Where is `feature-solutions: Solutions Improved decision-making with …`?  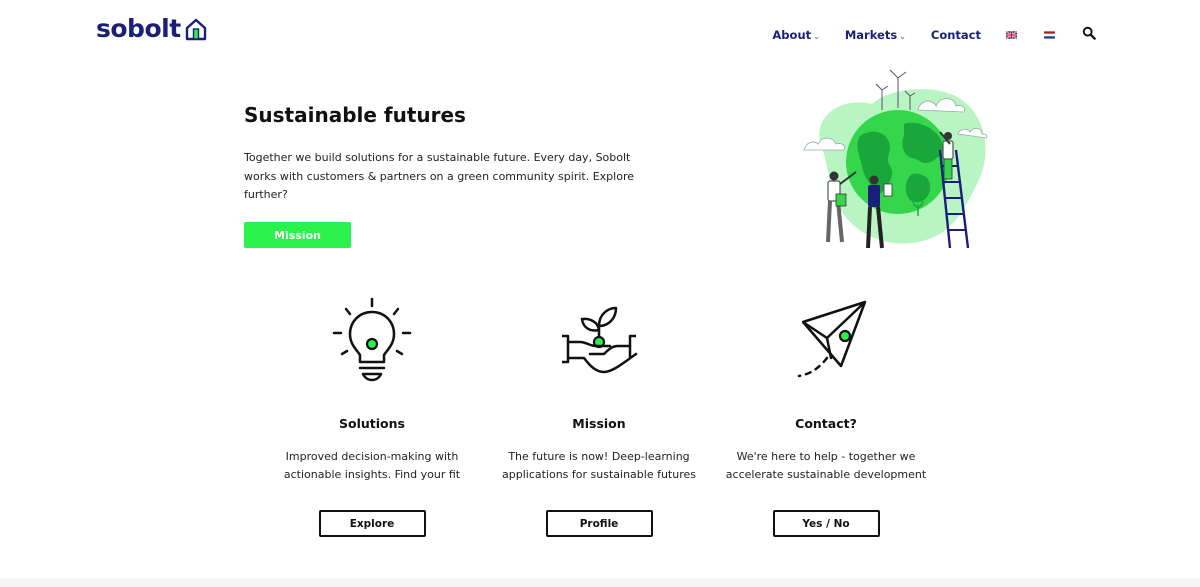
feature-solutions: Solutions Improved decision-making with … is located at coordinates (372, 416).